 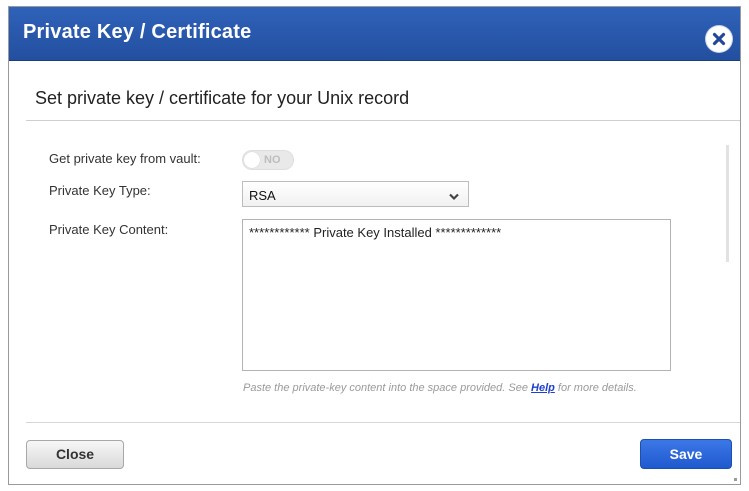 I want to click on toggle-state-text: NO, so click(x=272, y=160).